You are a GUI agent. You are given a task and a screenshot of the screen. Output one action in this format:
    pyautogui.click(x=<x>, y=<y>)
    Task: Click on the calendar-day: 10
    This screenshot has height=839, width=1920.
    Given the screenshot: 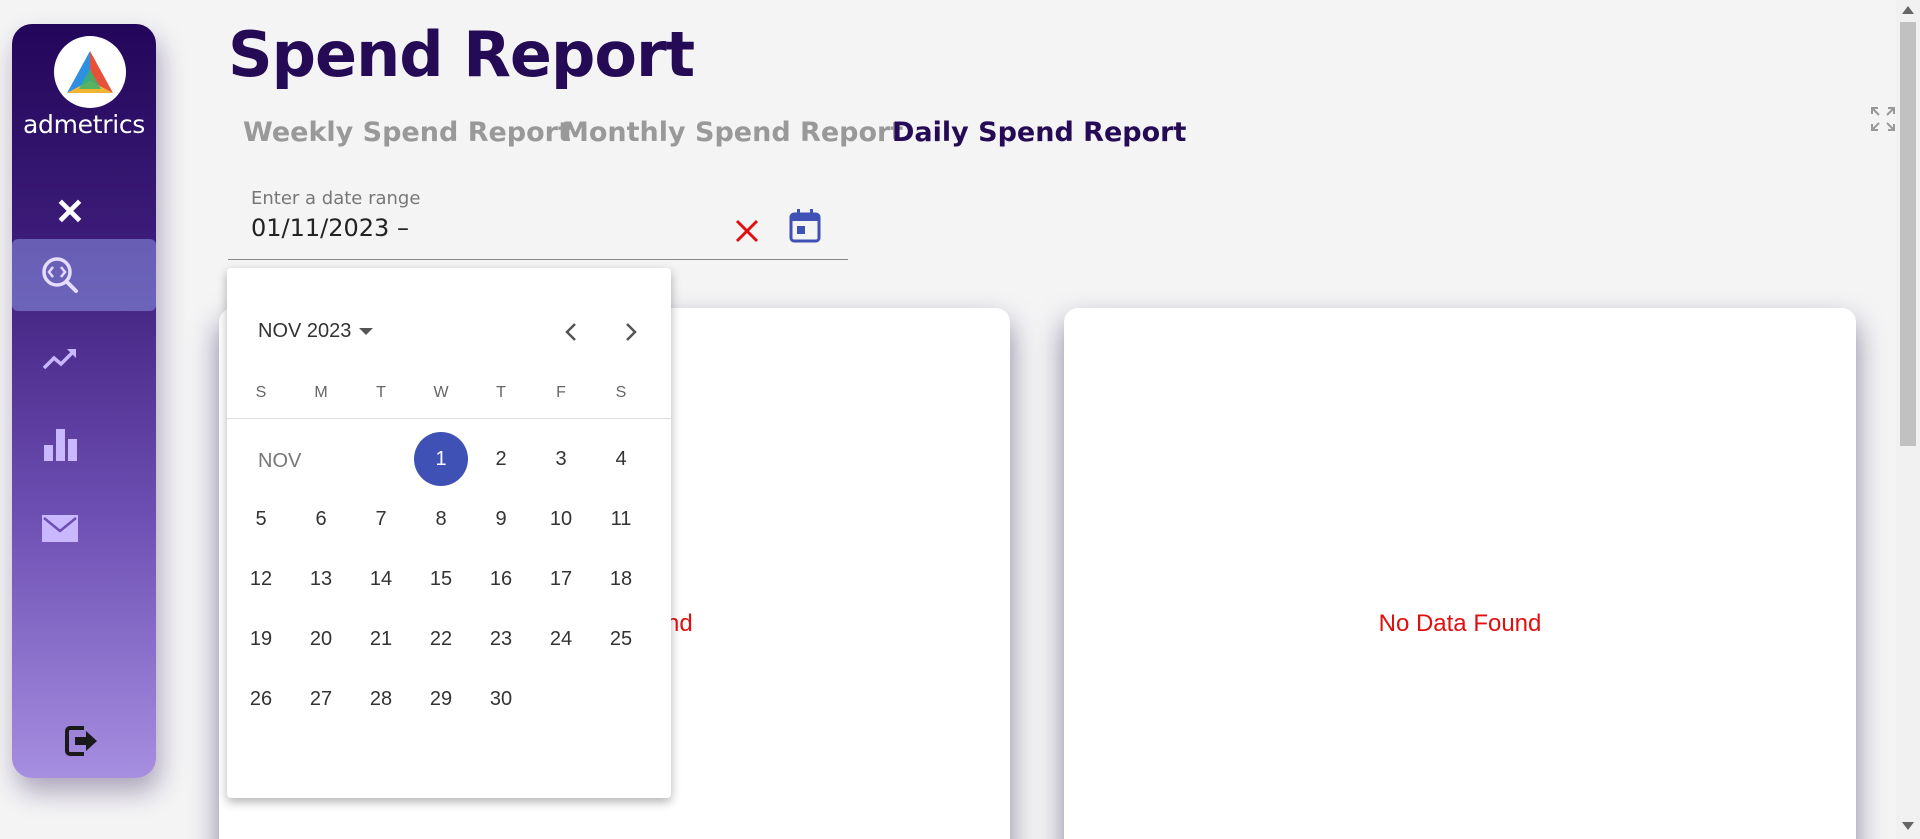 What is the action you would take?
    pyautogui.click(x=561, y=519)
    